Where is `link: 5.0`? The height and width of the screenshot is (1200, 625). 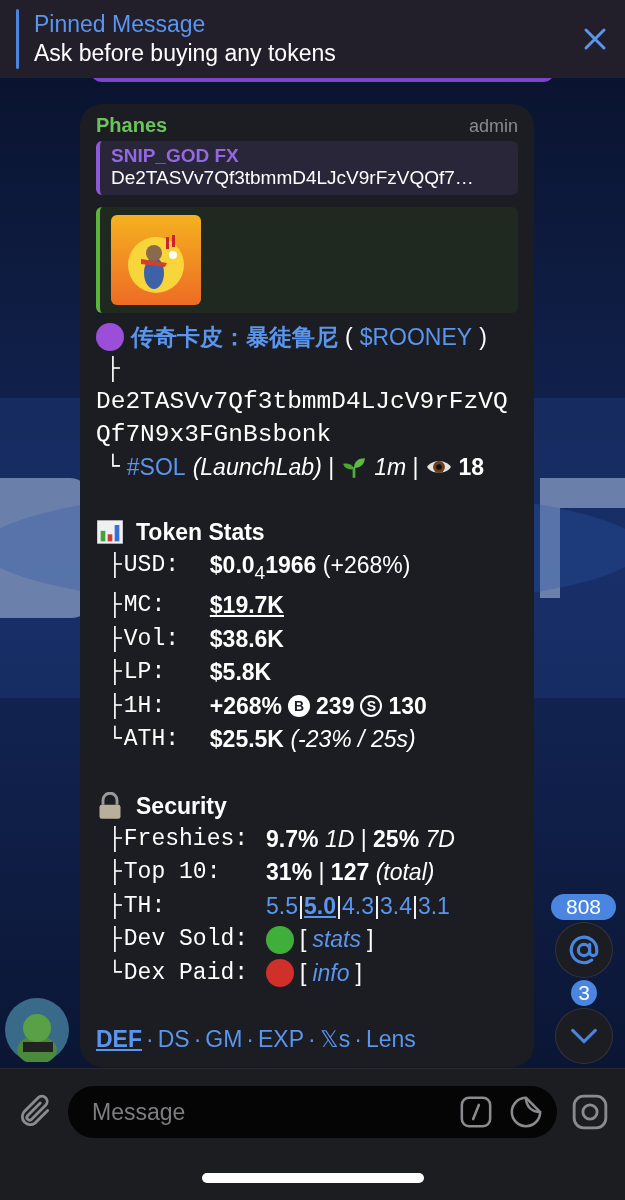
link: 5.0 is located at coordinates (320, 906).